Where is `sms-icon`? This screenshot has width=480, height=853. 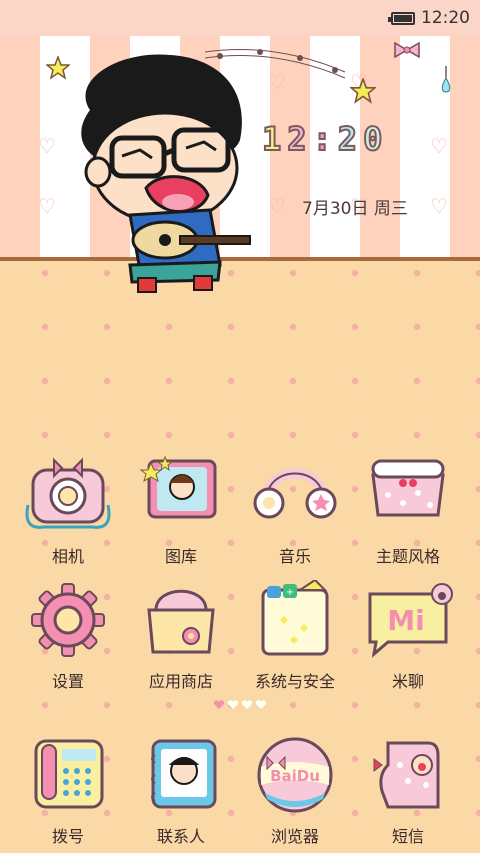
sms-icon is located at coordinates (406, 775).